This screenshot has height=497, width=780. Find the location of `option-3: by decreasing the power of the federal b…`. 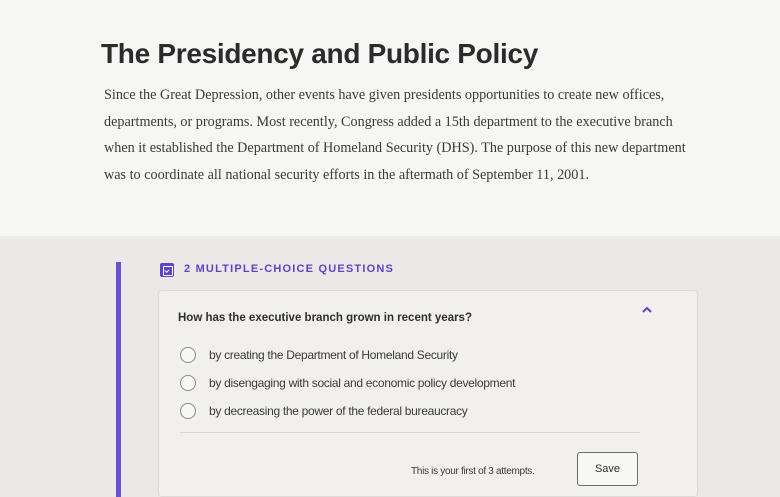

option-3: by decreasing the power of the federal b… is located at coordinates (324, 411).